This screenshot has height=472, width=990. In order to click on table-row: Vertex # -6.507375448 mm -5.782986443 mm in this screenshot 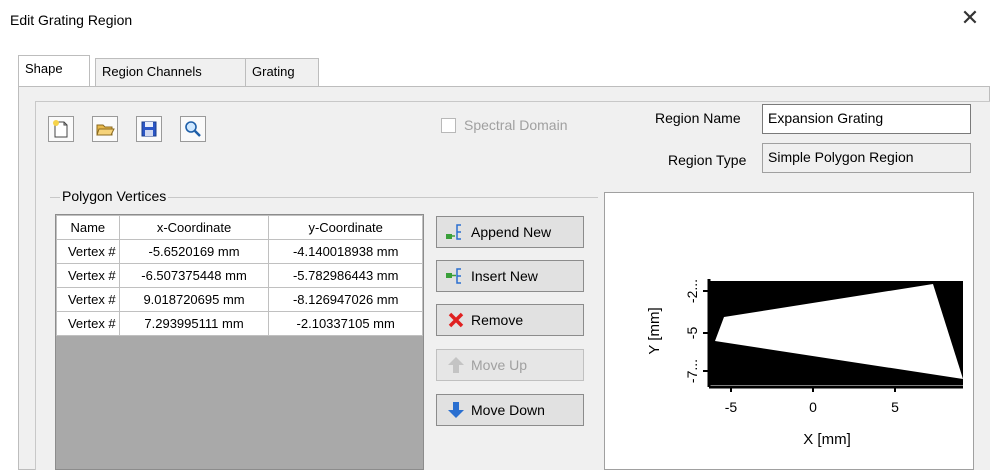, I will do `click(239, 275)`.